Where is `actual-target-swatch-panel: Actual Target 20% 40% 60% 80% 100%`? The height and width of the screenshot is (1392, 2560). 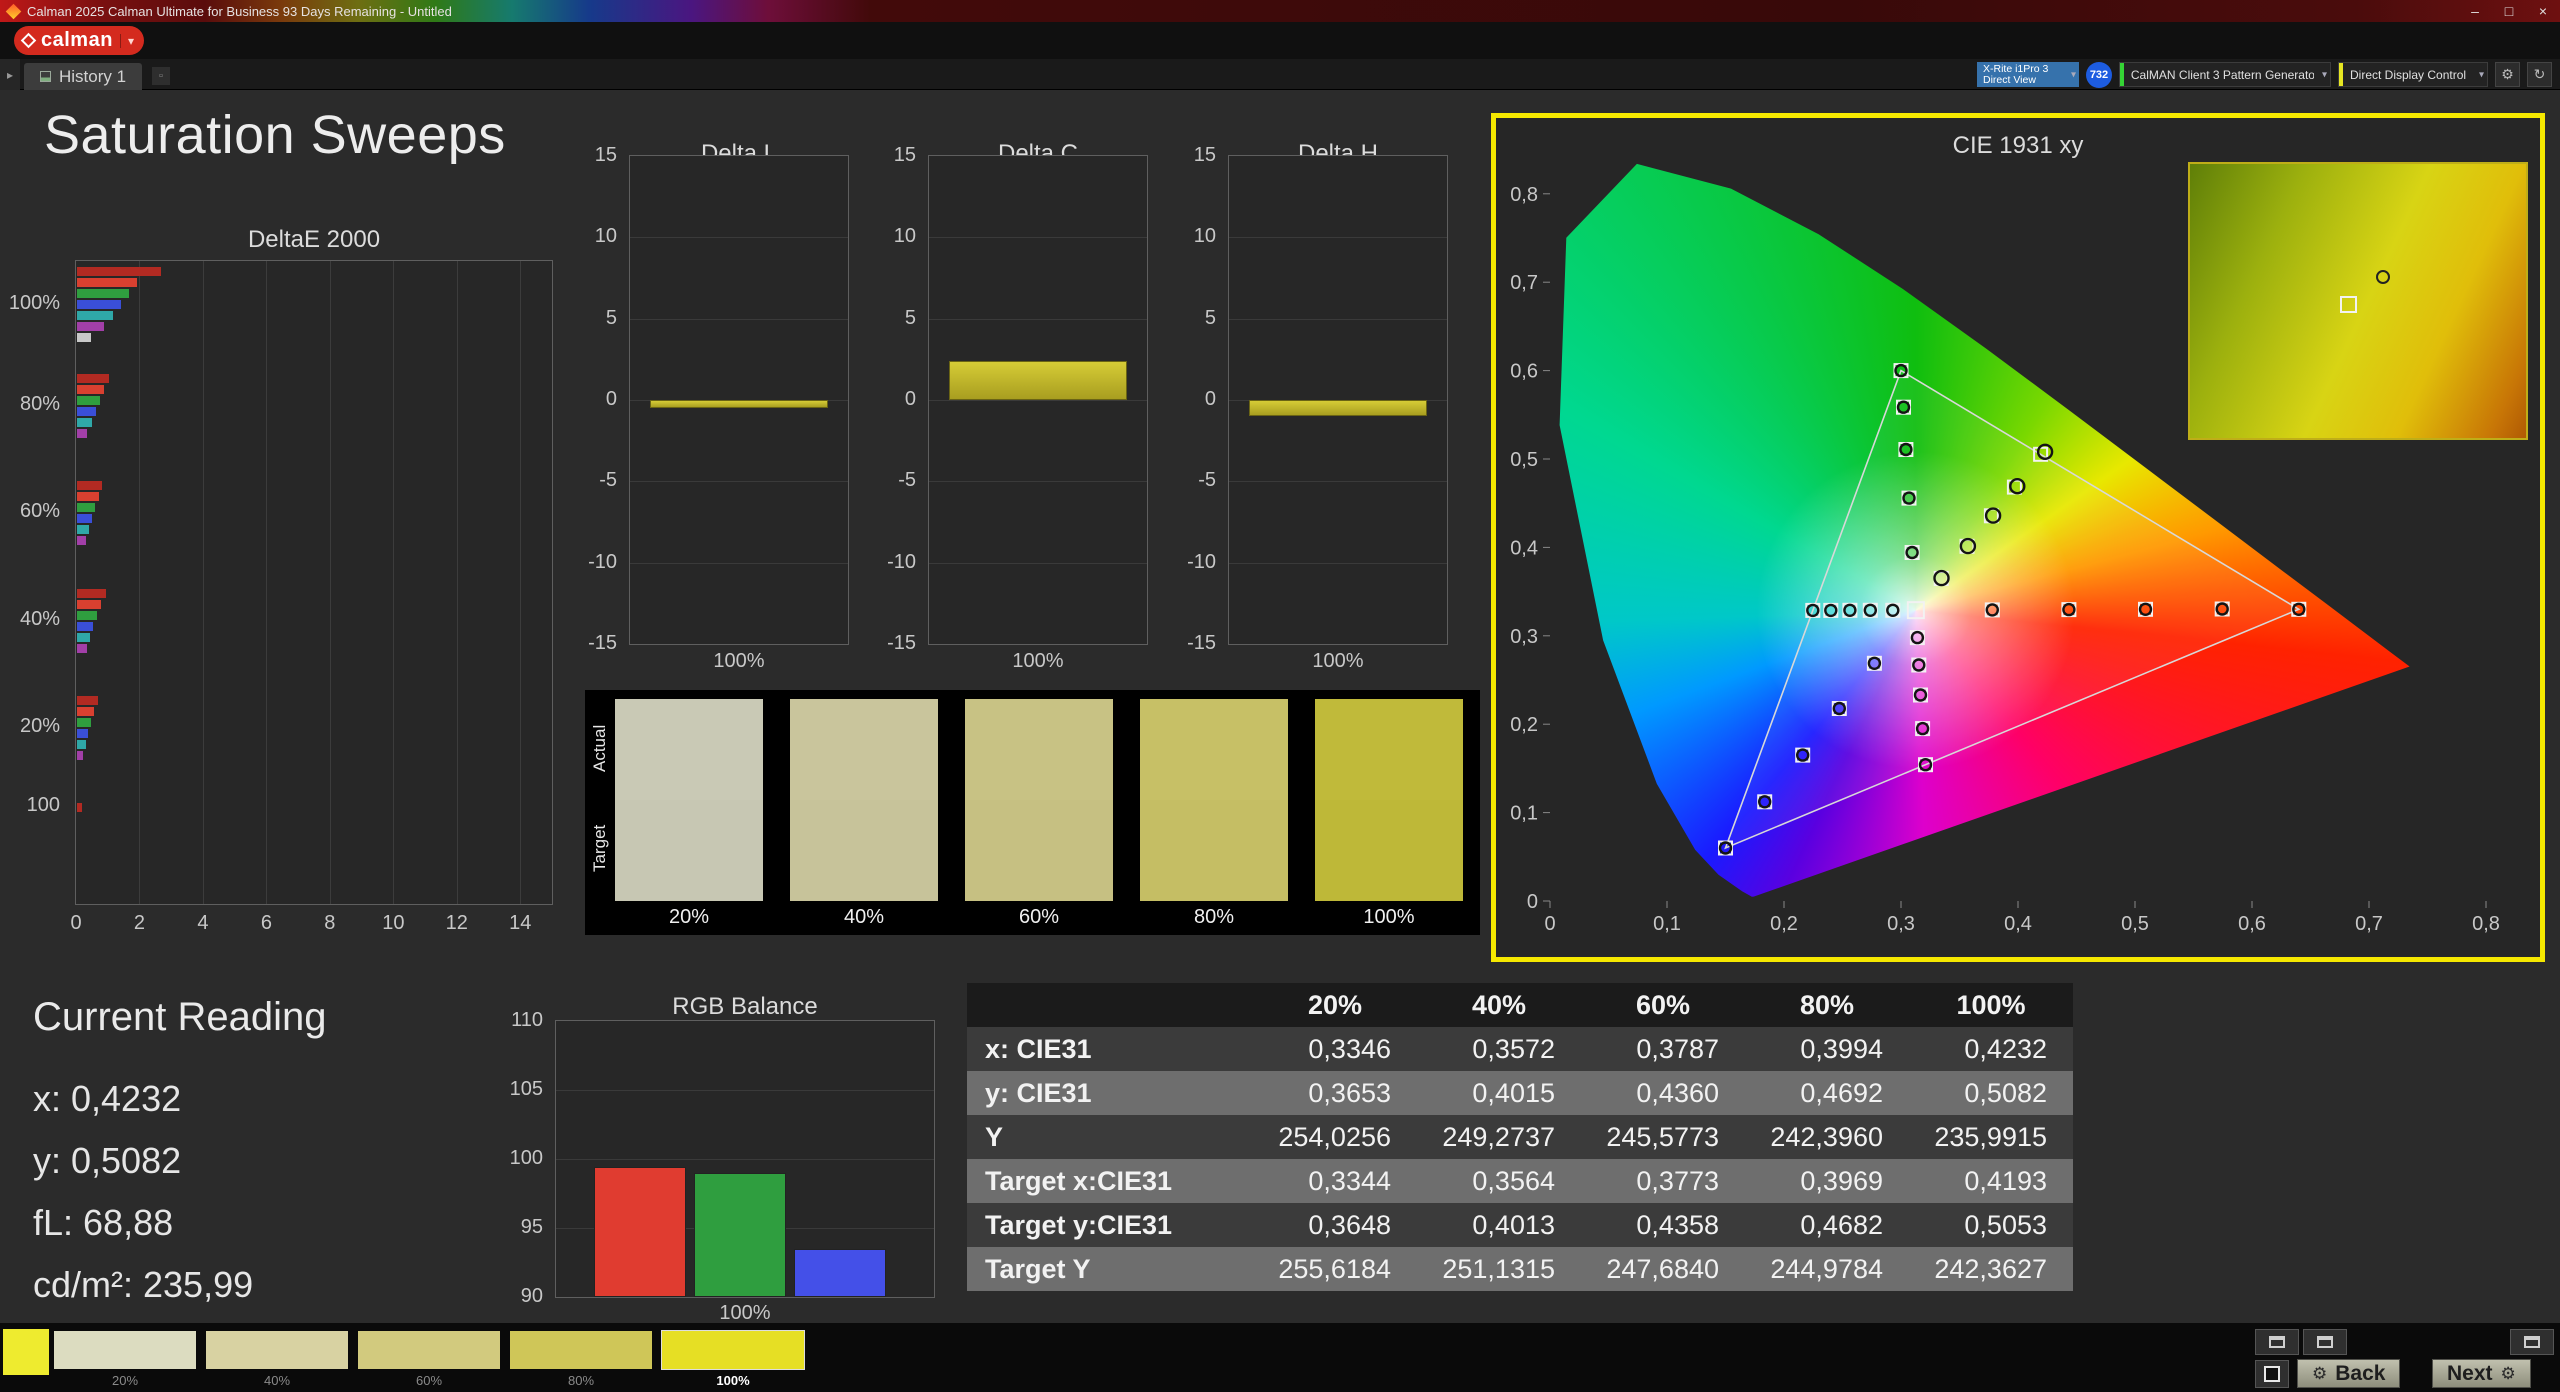 actual-target-swatch-panel: Actual Target 20% 40% 60% 80% 100% is located at coordinates (1032, 812).